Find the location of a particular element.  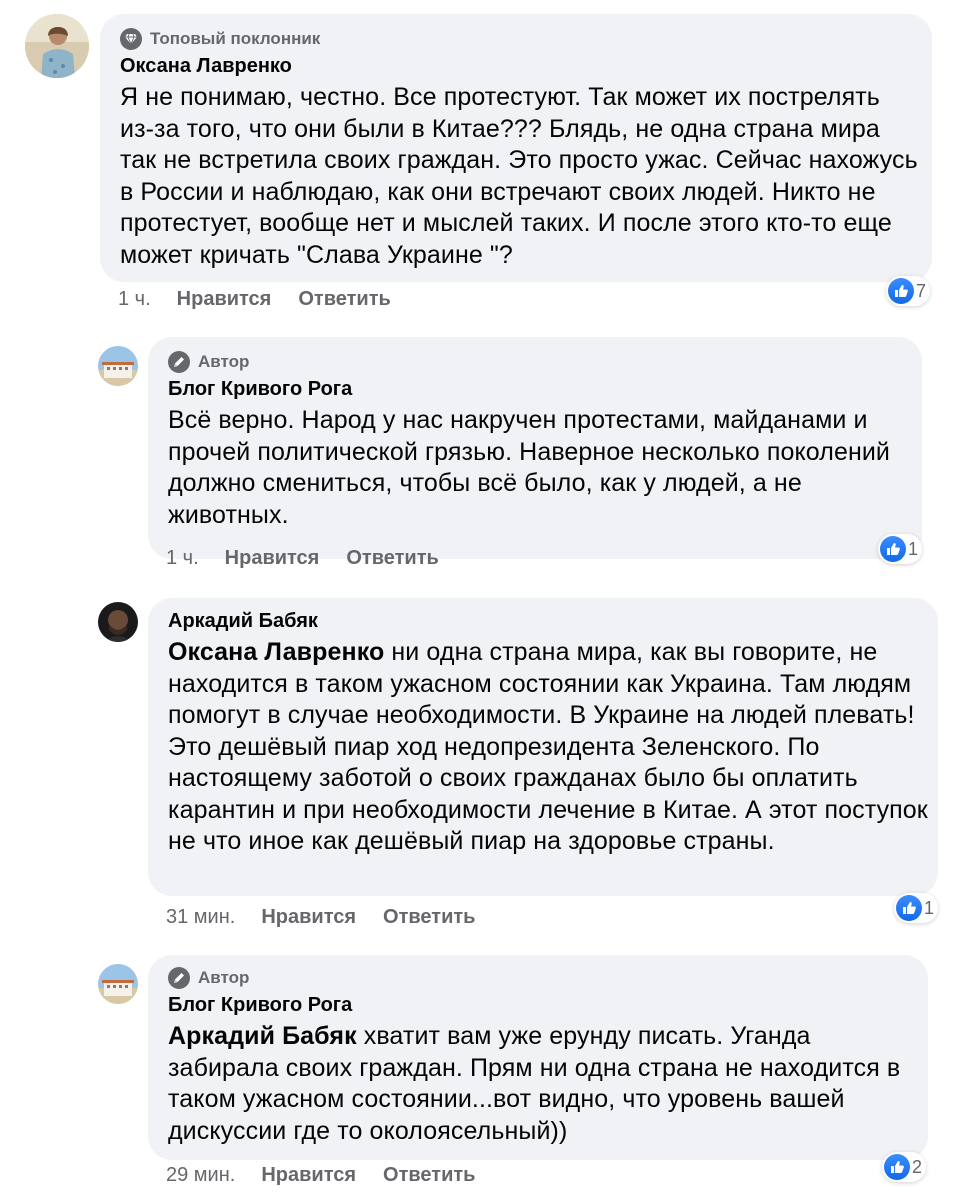

comment-actions: 31 мин. Нравится Ответить is located at coordinates (320, 917).